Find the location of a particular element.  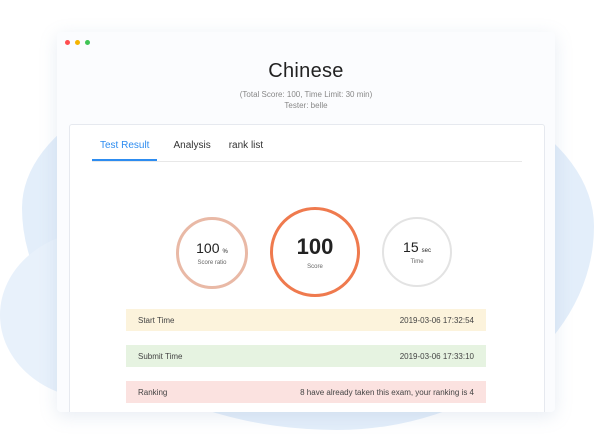

maximize-dot-icon is located at coordinates (87, 42).